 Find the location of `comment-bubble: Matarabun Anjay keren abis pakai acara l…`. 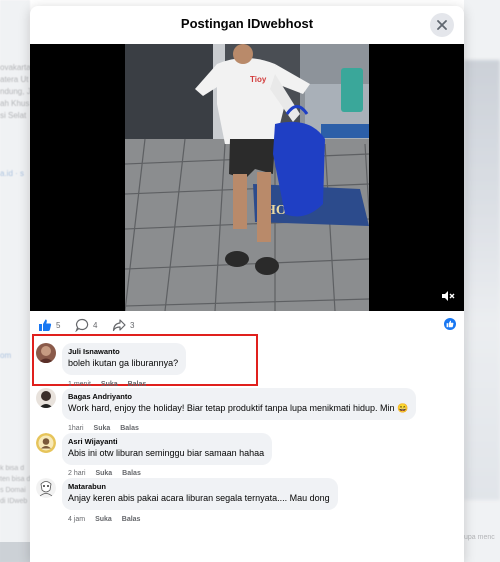

comment-bubble: Matarabun Anjay keren abis pakai acara l… is located at coordinates (200, 494).